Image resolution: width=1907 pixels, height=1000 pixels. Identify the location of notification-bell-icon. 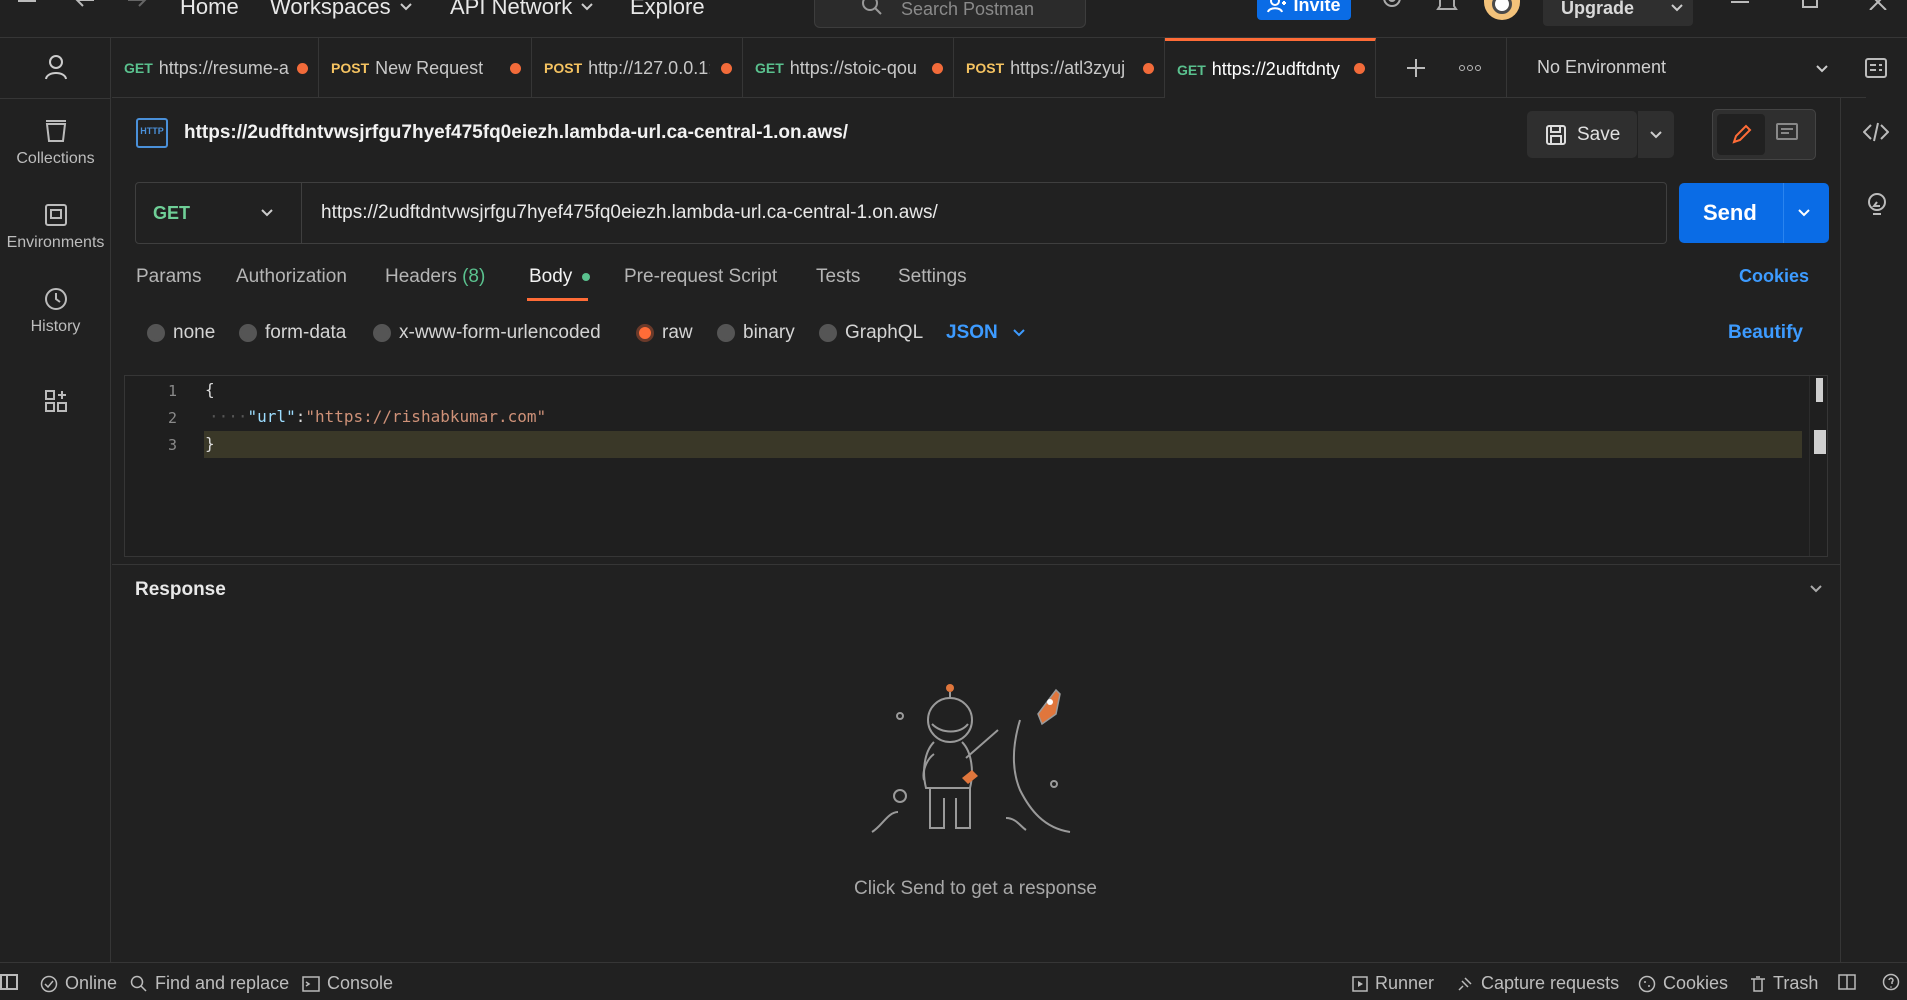
(1447, 8).